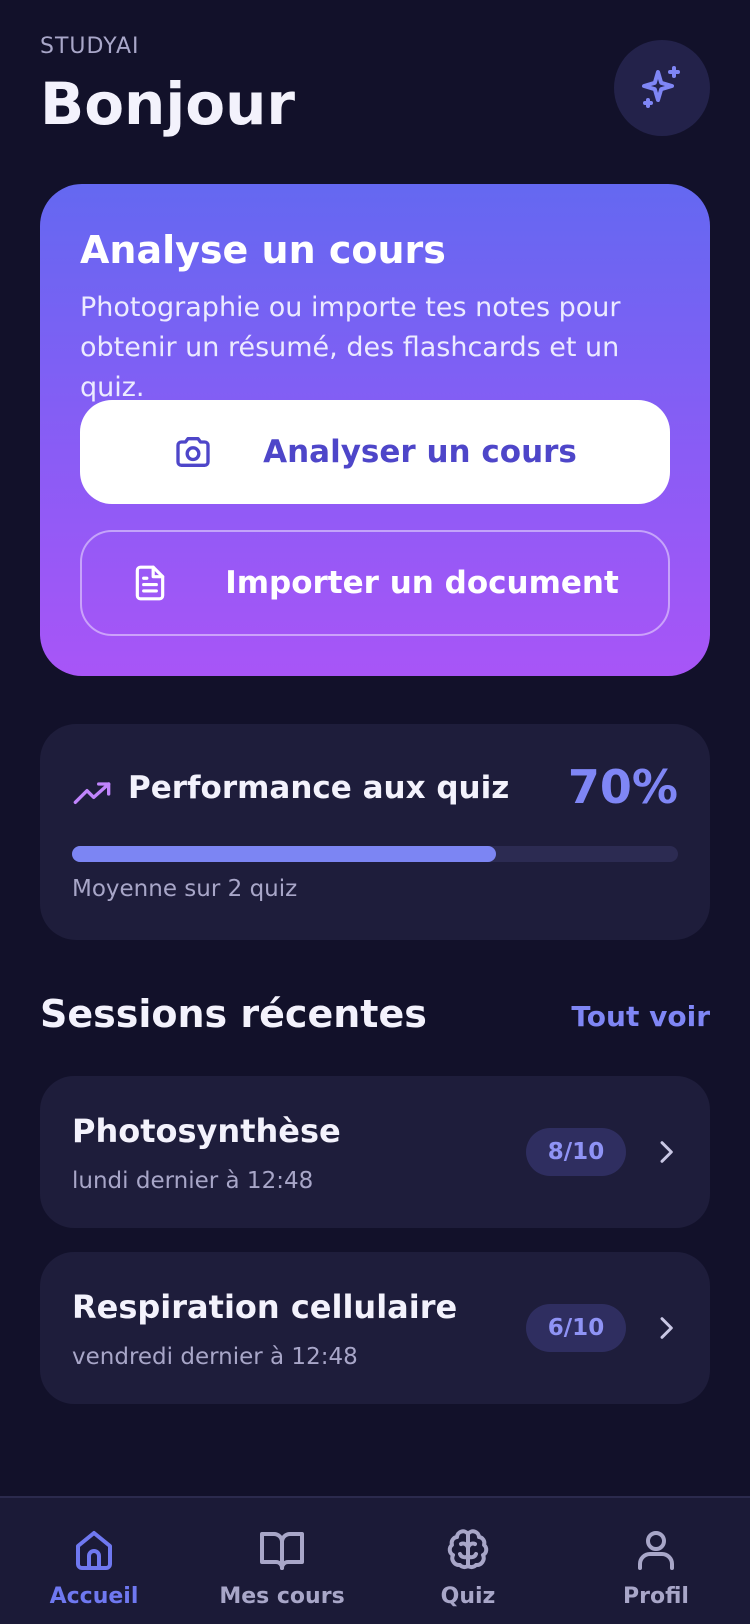 This screenshot has width=750, height=1624. I want to click on book-open-icon, so click(282, 1551).